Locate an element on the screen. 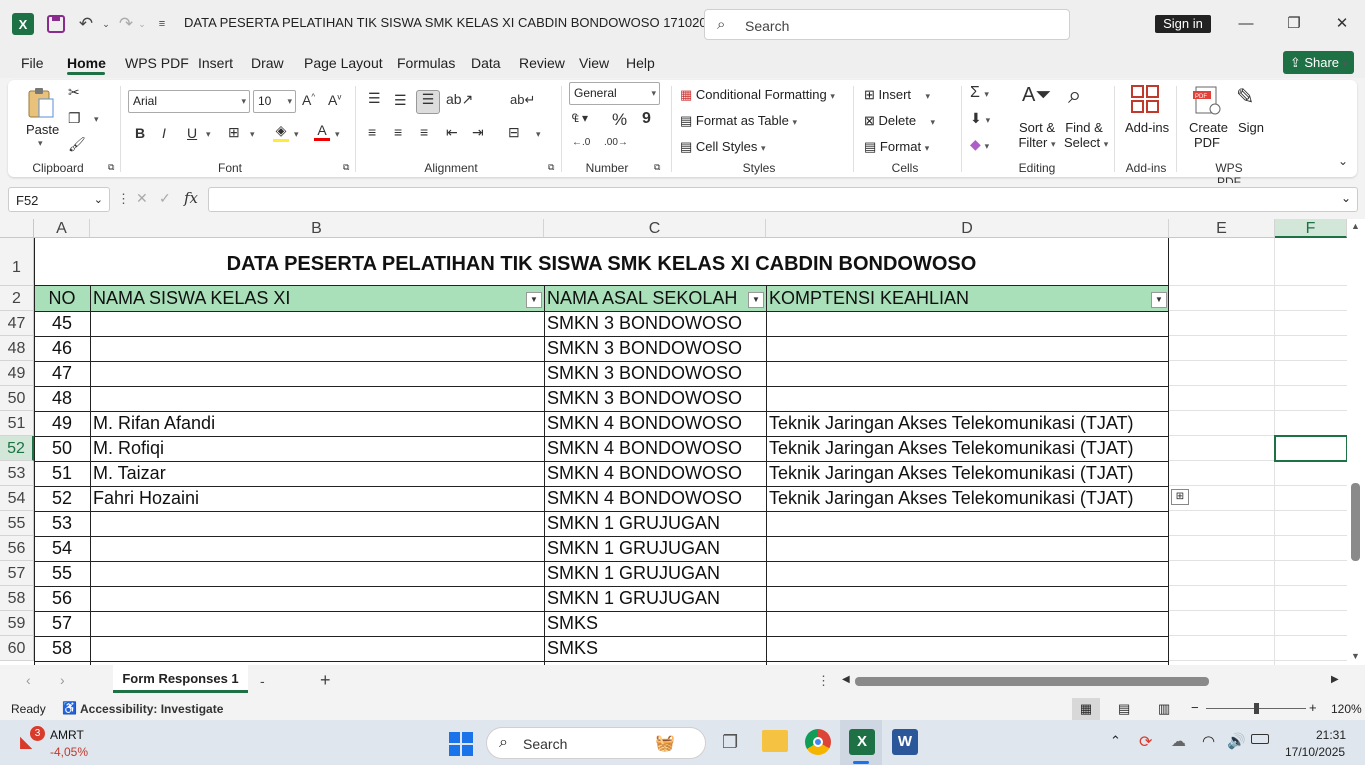 This screenshot has width=1365, height=765. align-middle-icon: ☰ is located at coordinates (400, 100).